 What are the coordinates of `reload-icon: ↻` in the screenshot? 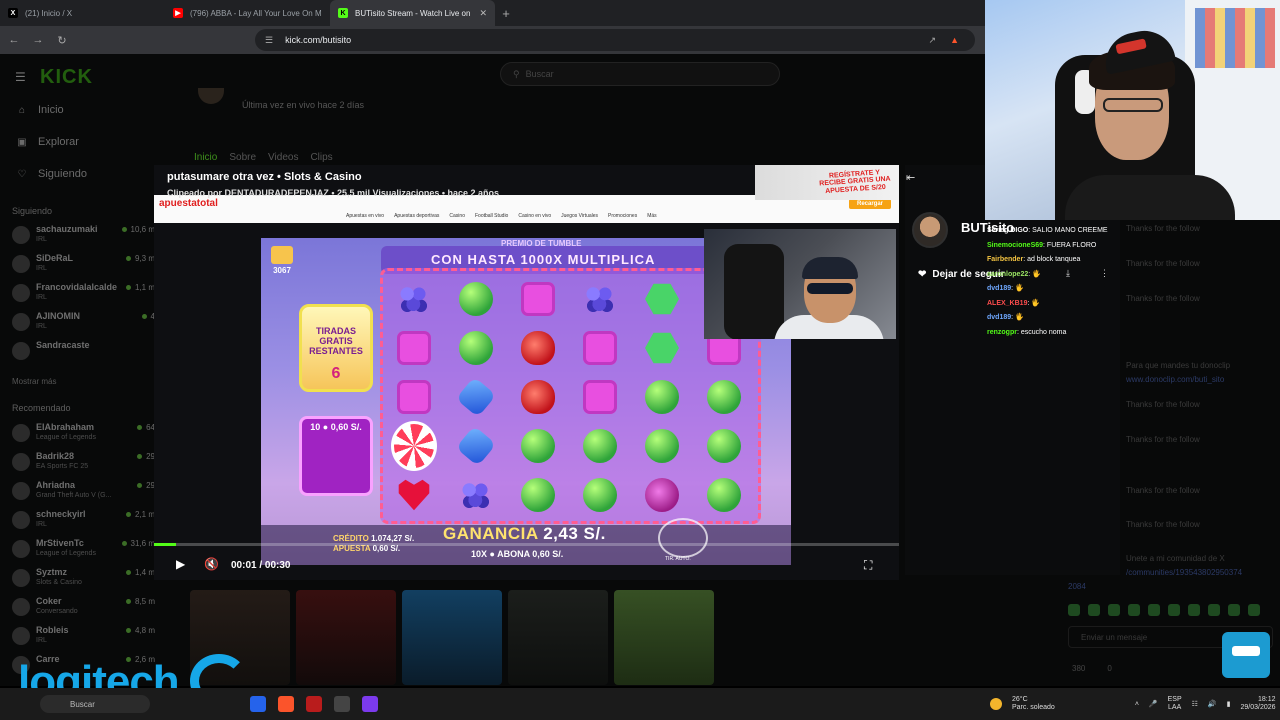 It's located at (62, 40).